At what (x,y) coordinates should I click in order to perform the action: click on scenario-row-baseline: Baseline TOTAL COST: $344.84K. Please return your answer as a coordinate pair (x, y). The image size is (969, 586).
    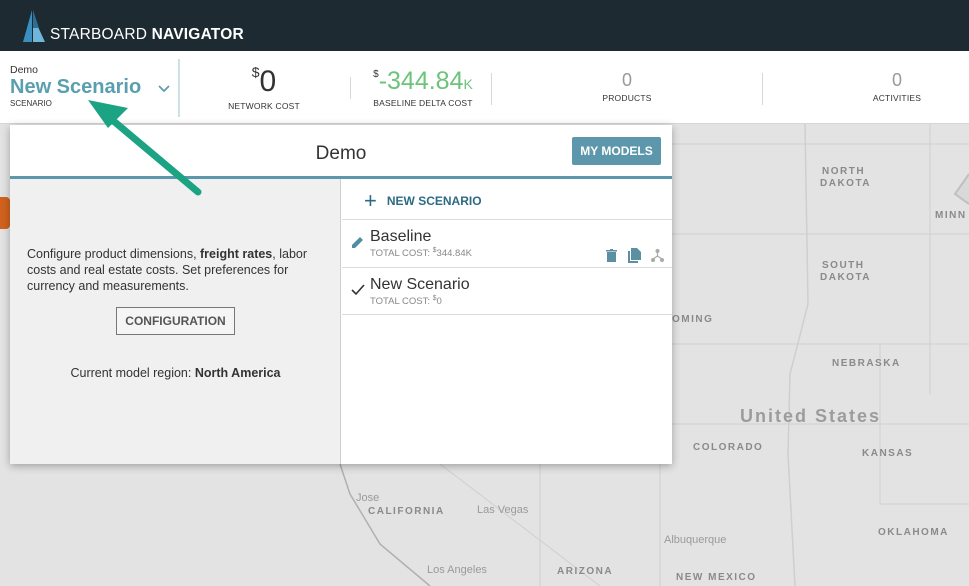
    Looking at the image, I should click on (507, 243).